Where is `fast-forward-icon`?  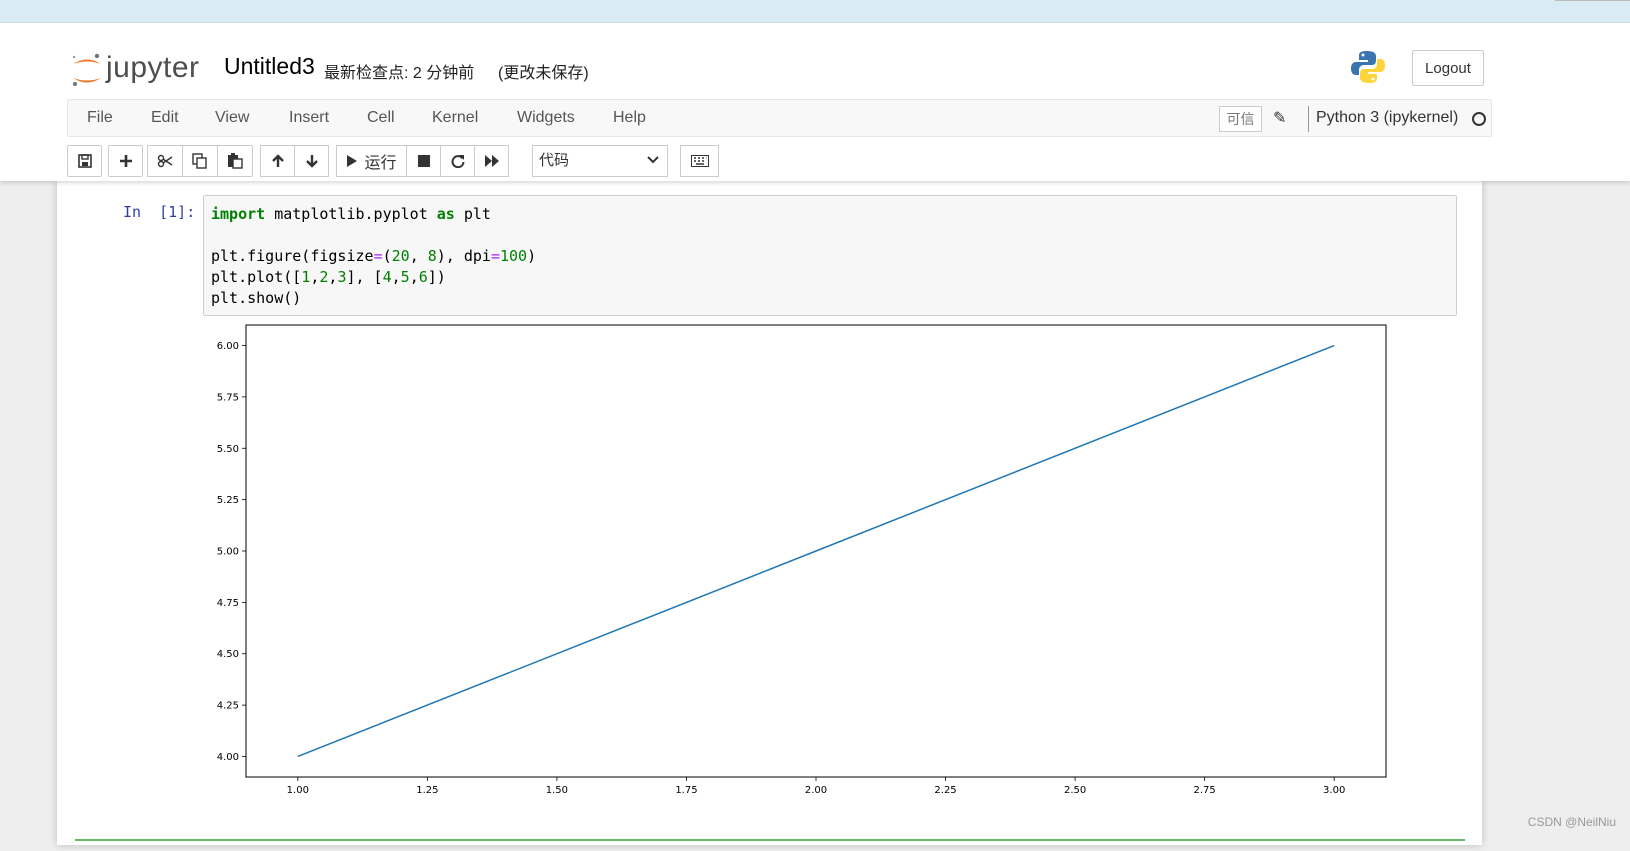 fast-forward-icon is located at coordinates (492, 161).